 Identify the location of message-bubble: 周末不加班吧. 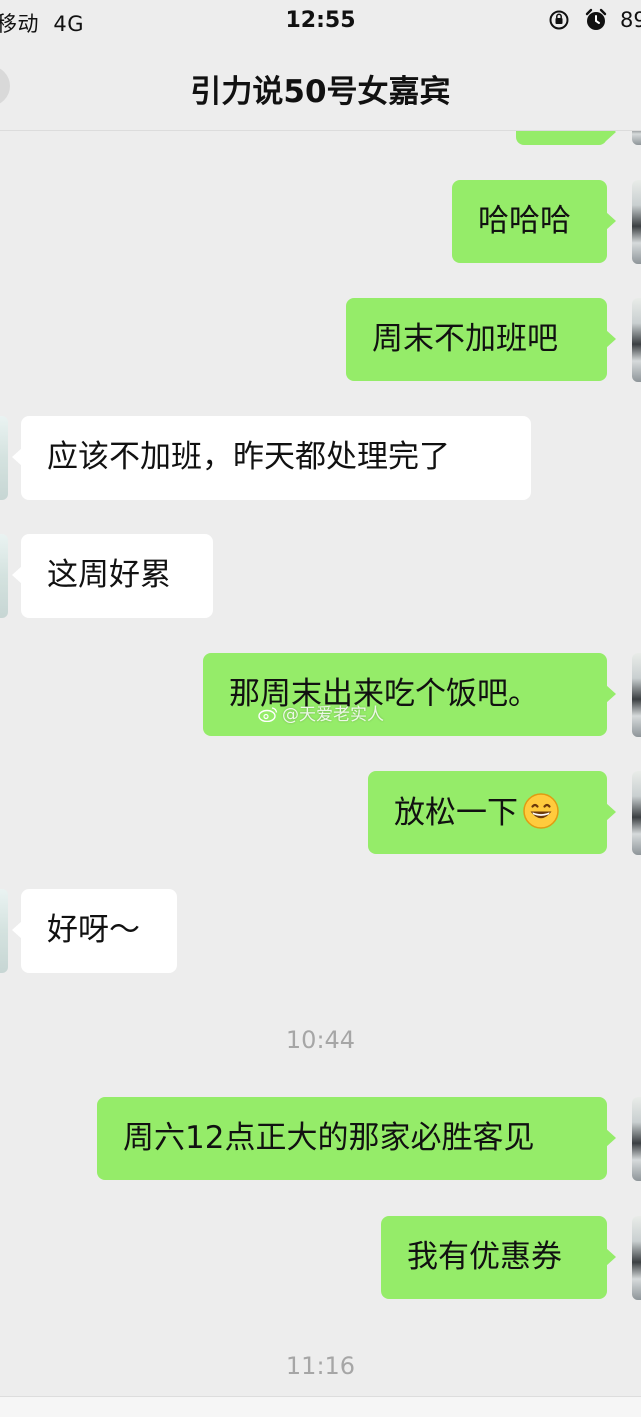
(481, 339).